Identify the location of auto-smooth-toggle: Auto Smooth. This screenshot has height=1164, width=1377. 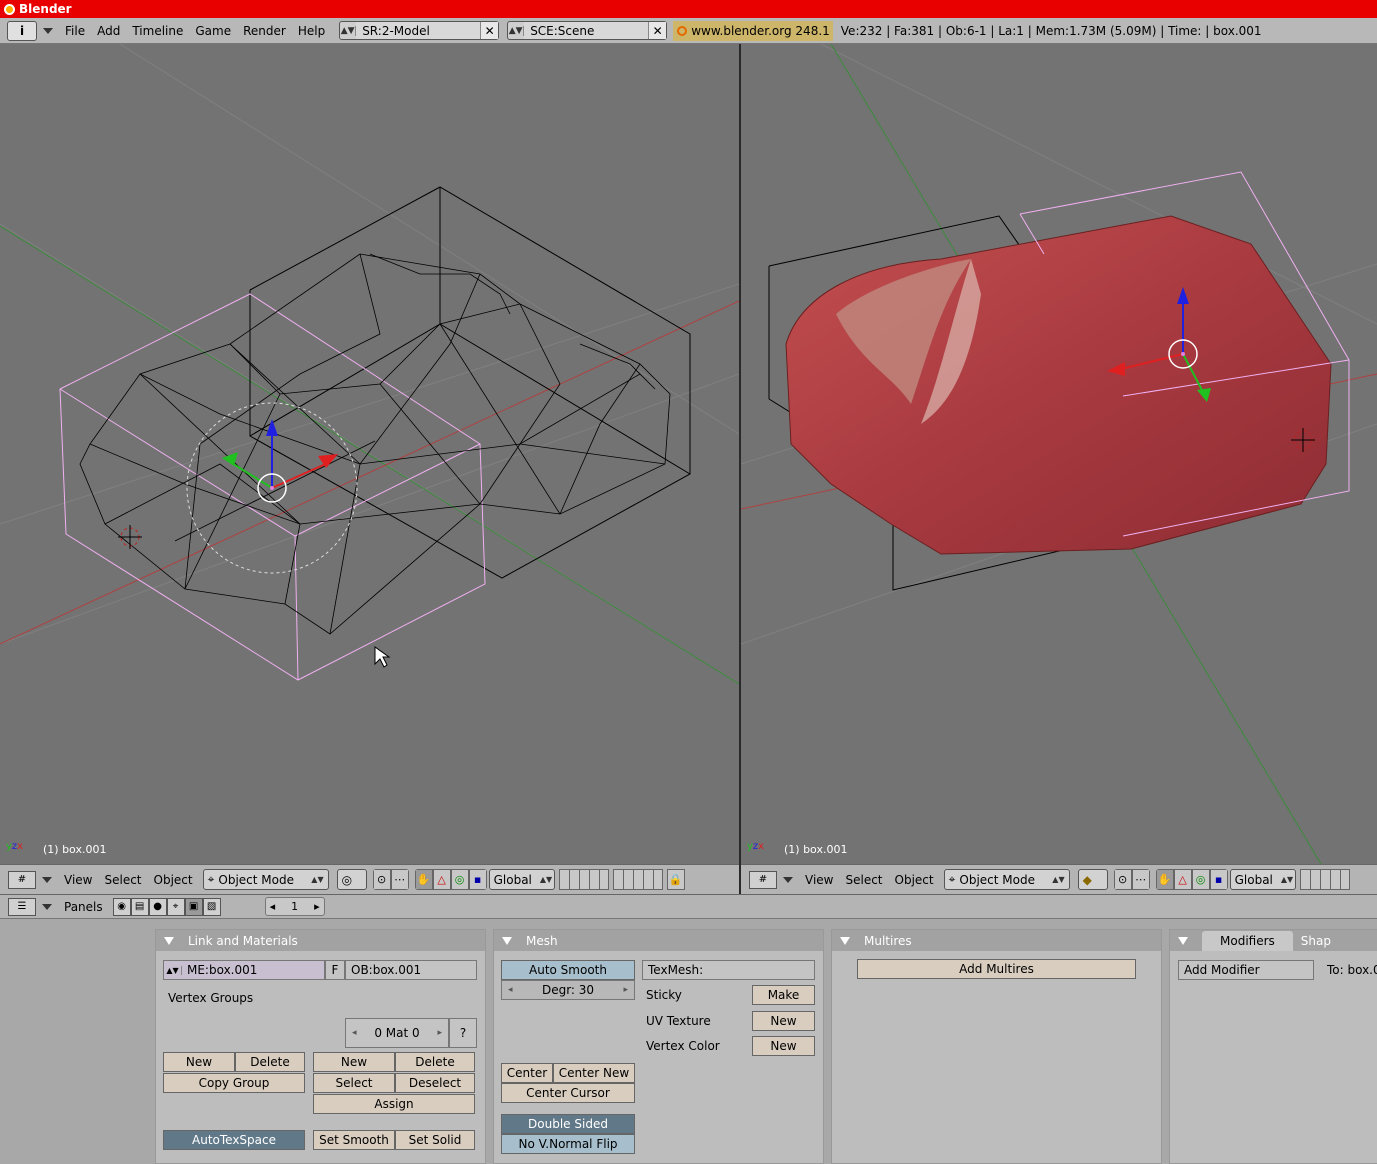
(568, 970).